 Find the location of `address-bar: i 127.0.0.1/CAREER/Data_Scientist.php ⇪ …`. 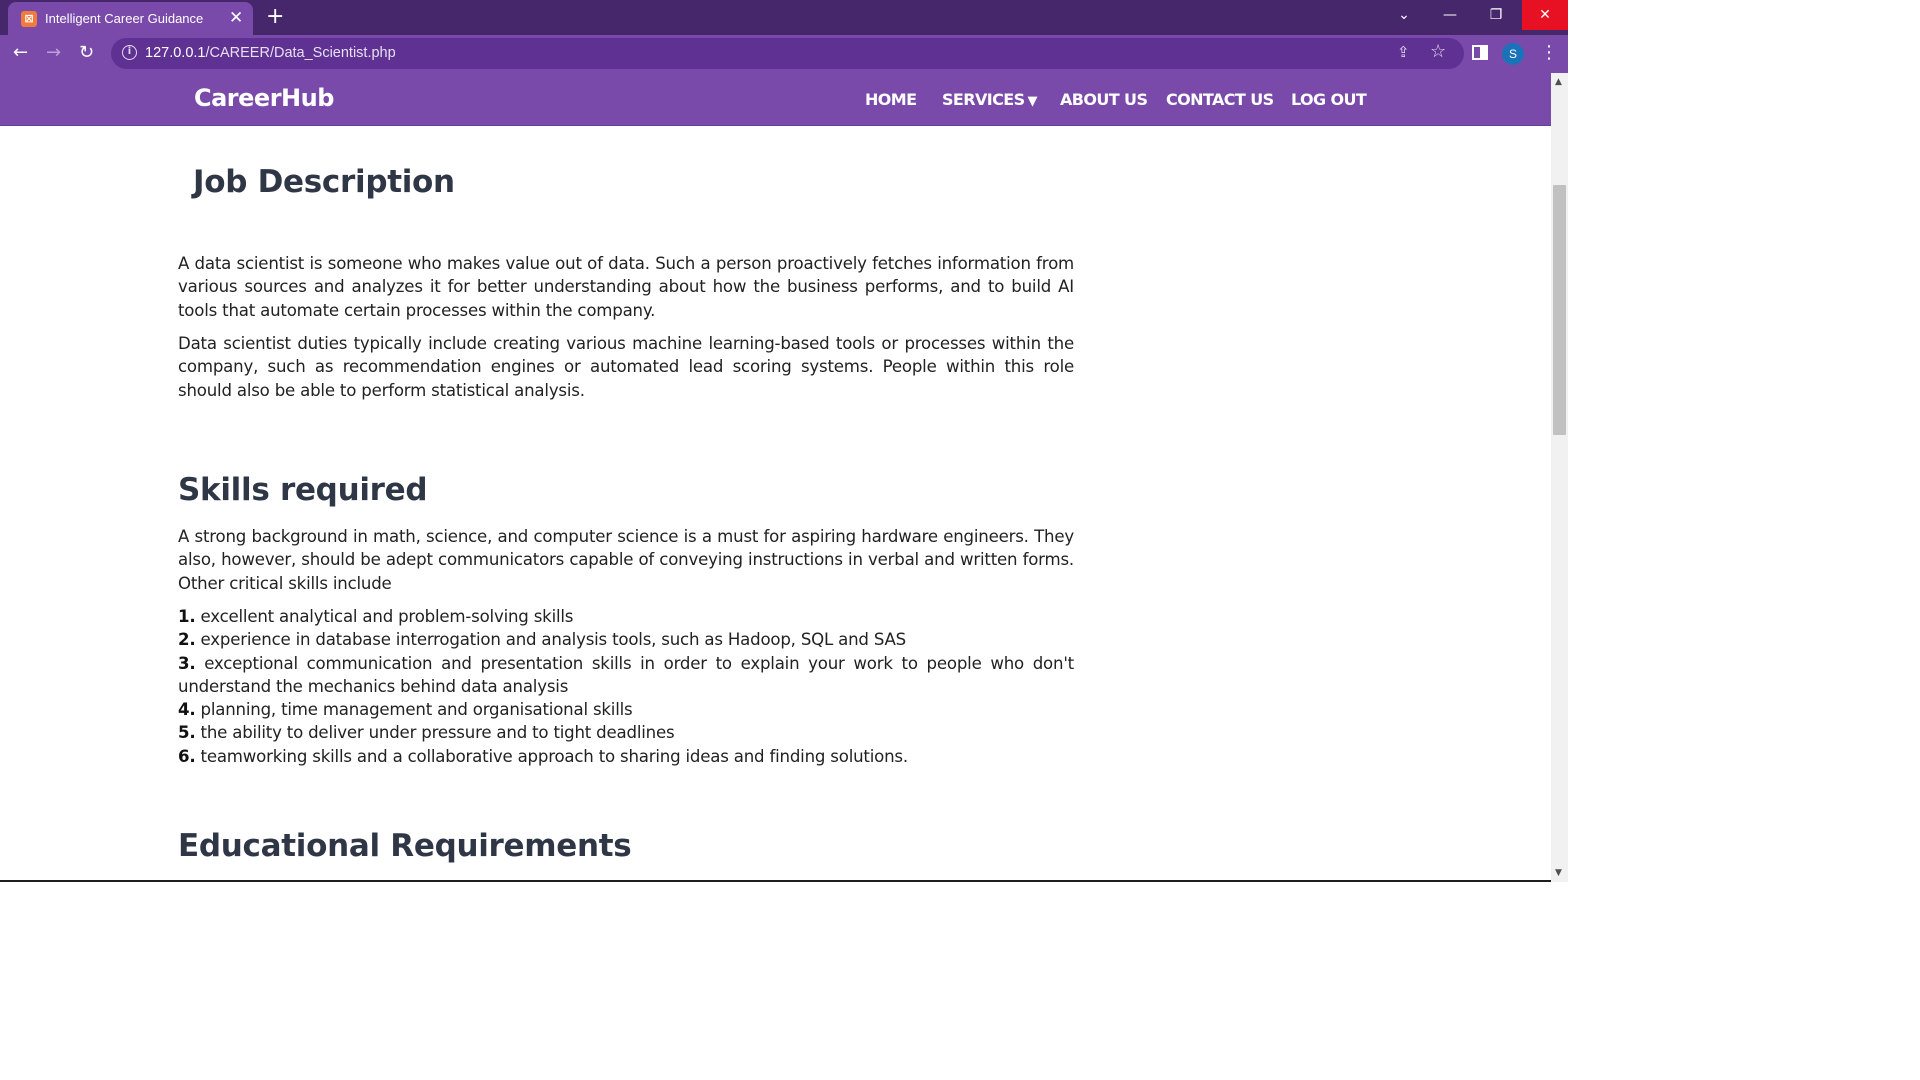

address-bar: i 127.0.0.1/CAREER/Data_Scientist.php ⇪ … is located at coordinates (787, 53).